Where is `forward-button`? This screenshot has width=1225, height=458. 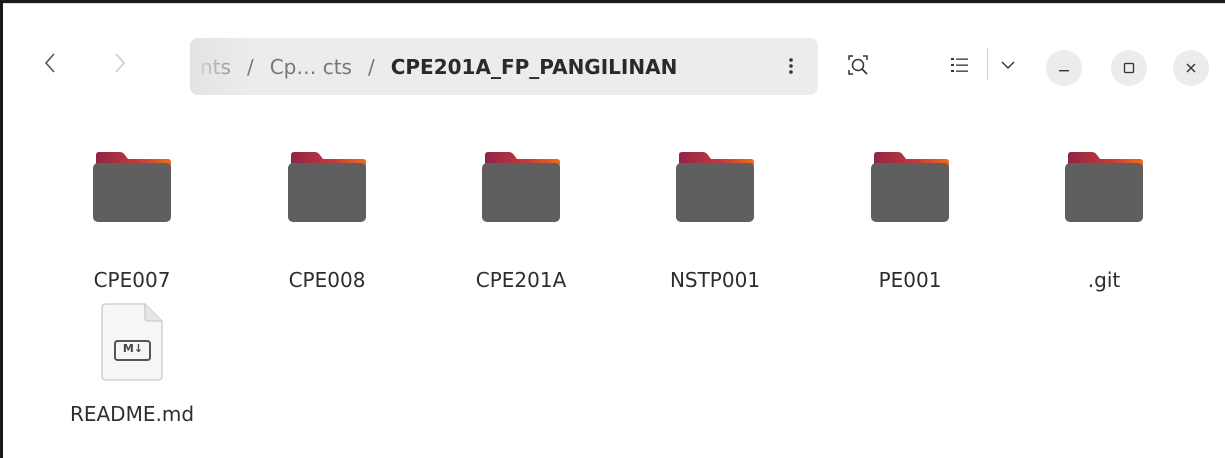 forward-button is located at coordinates (120, 63).